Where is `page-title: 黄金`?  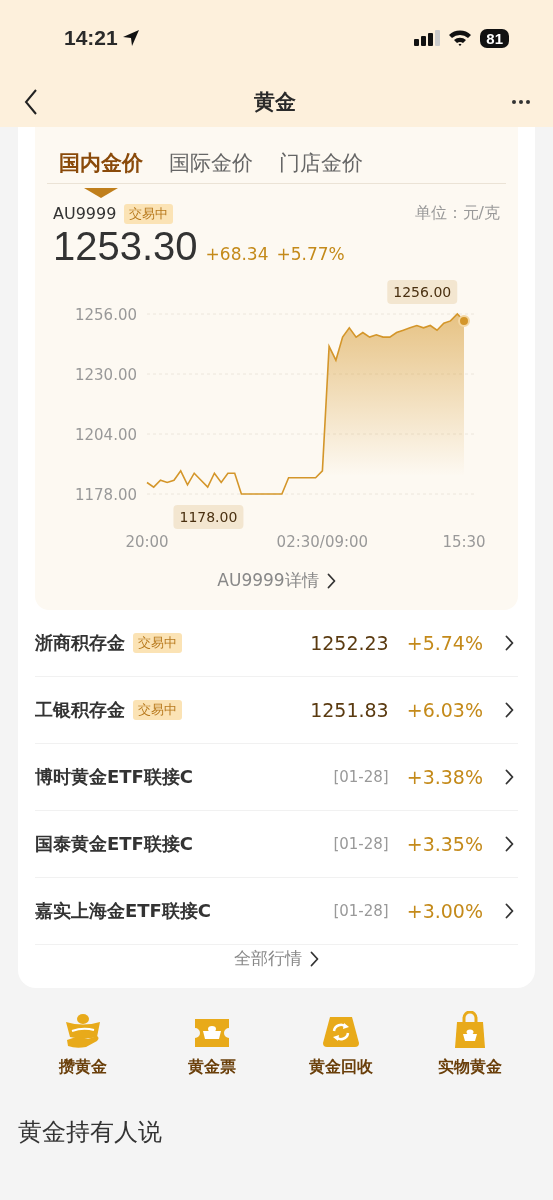
page-title: 黄金 is located at coordinates (274, 102).